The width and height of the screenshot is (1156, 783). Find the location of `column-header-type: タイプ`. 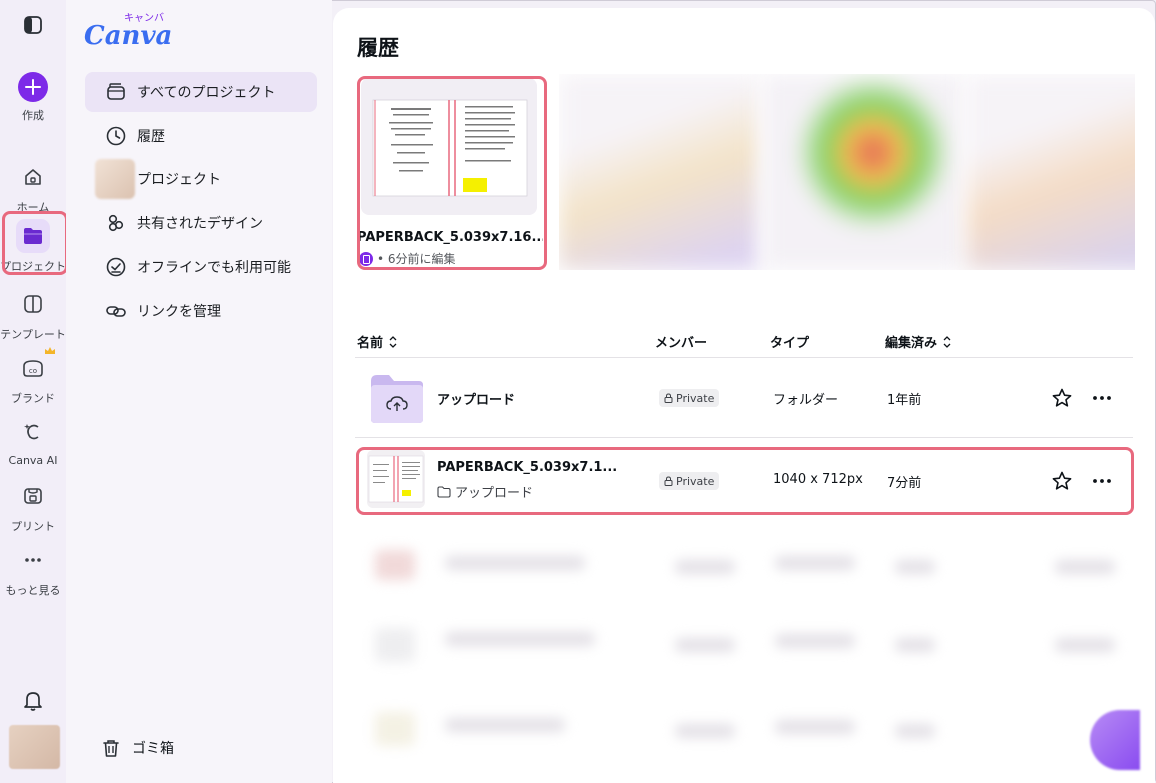

column-header-type: タイプ is located at coordinates (789, 341).